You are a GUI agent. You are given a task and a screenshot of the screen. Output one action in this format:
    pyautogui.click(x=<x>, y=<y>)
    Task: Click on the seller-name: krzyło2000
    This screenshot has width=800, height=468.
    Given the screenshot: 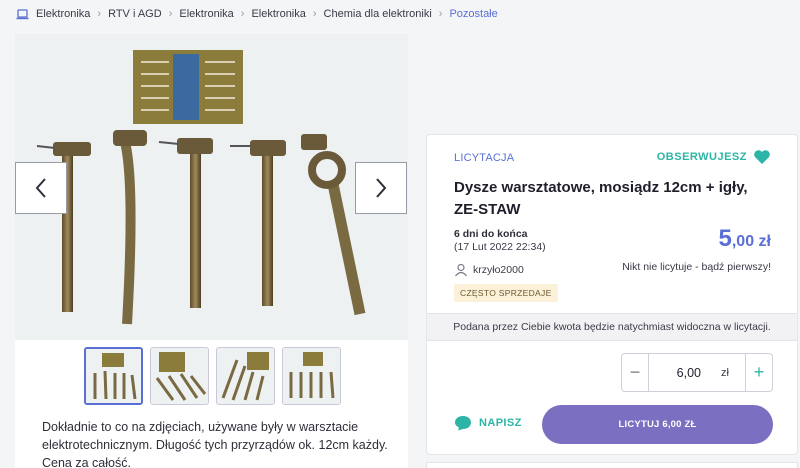 What is the action you would take?
    pyautogui.click(x=498, y=270)
    